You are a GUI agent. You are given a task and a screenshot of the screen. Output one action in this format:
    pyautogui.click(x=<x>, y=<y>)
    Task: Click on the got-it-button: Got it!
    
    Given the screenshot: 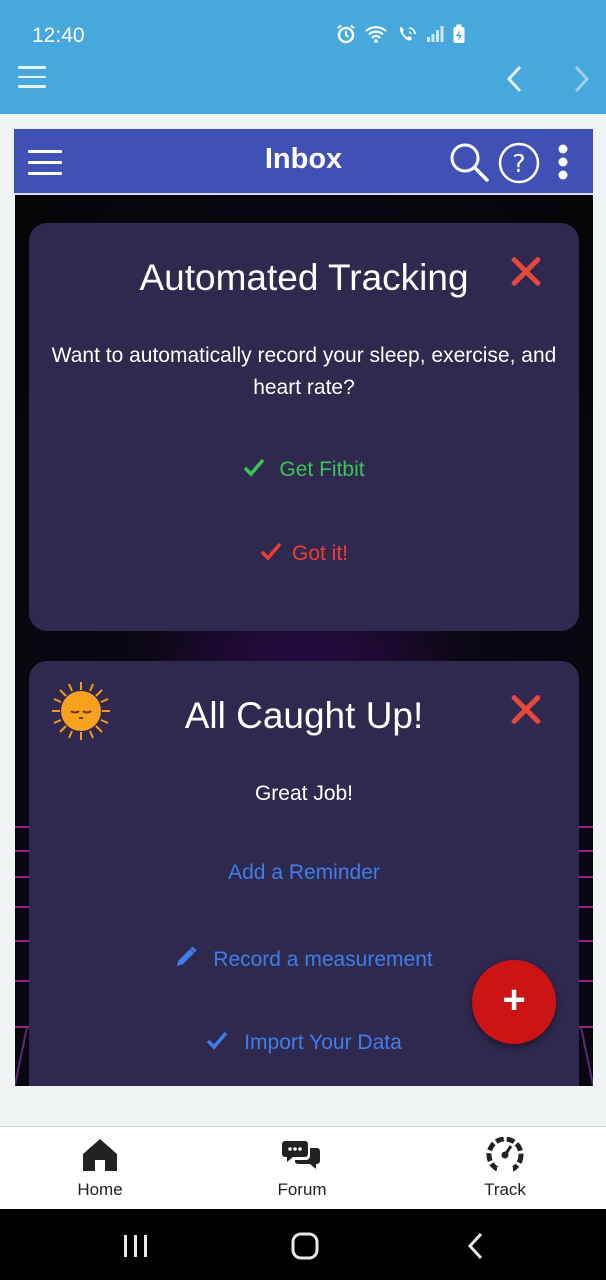 What is the action you would take?
    pyautogui.click(x=304, y=554)
    